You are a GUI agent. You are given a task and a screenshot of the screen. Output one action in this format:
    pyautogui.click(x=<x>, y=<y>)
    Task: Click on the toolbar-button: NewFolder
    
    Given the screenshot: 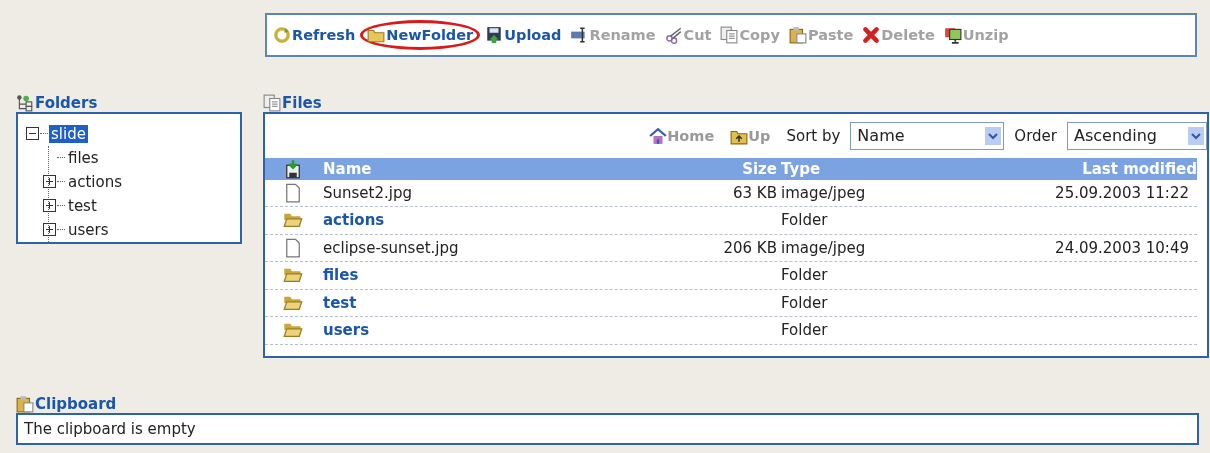 What is the action you would take?
    pyautogui.click(x=420, y=35)
    